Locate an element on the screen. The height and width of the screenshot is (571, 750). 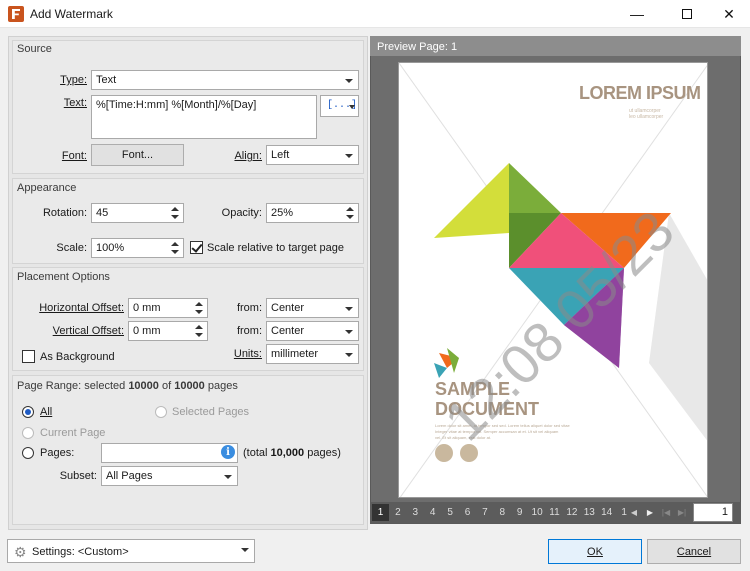
settings-label: Settings: is located at coordinates (53, 552).